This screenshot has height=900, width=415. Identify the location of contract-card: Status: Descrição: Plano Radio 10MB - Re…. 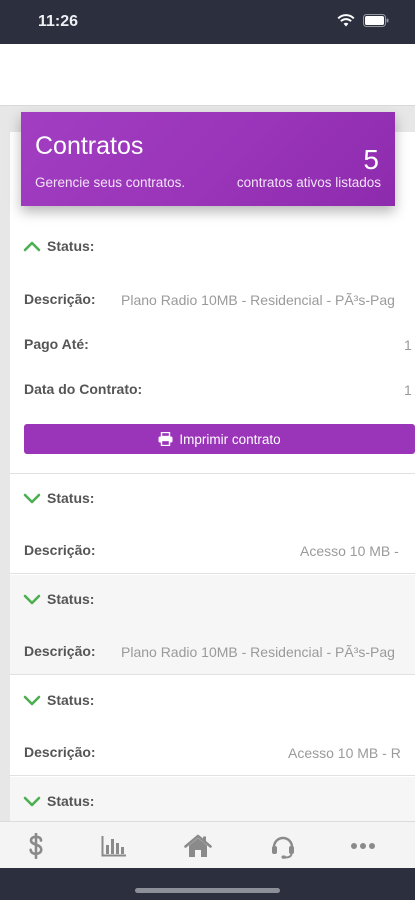
(212, 625).